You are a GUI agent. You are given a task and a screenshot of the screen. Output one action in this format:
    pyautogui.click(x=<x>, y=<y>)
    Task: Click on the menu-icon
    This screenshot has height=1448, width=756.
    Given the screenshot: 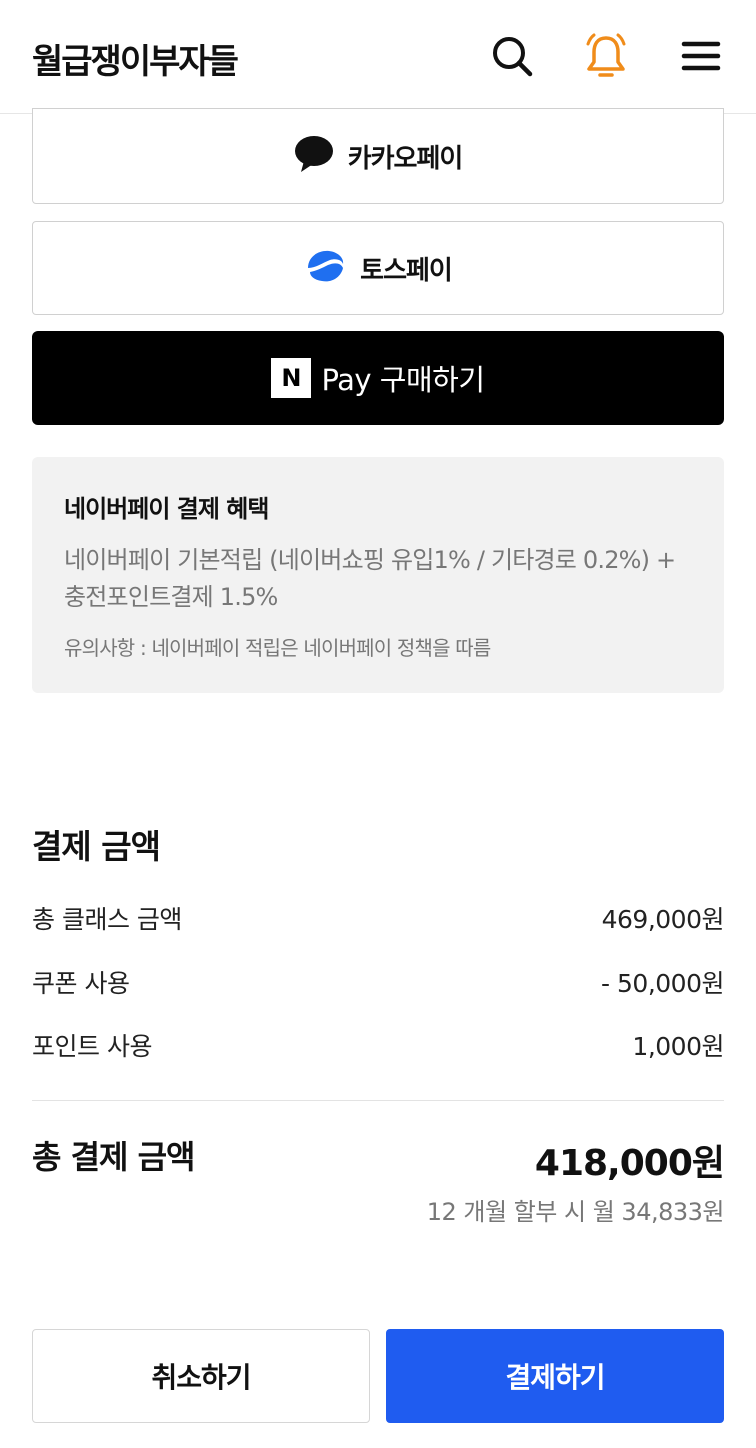 What is the action you would take?
    pyautogui.click(x=701, y=56)
    